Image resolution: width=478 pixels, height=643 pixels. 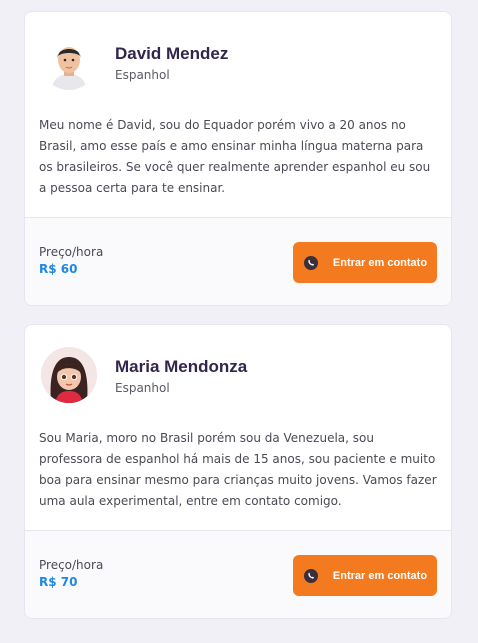 What do you see at coordinates (238, 261) in the screenshot?
I see `card-footer: Preço/hora R$ 60 Entrar em contato` at bounding box center [238, 261].